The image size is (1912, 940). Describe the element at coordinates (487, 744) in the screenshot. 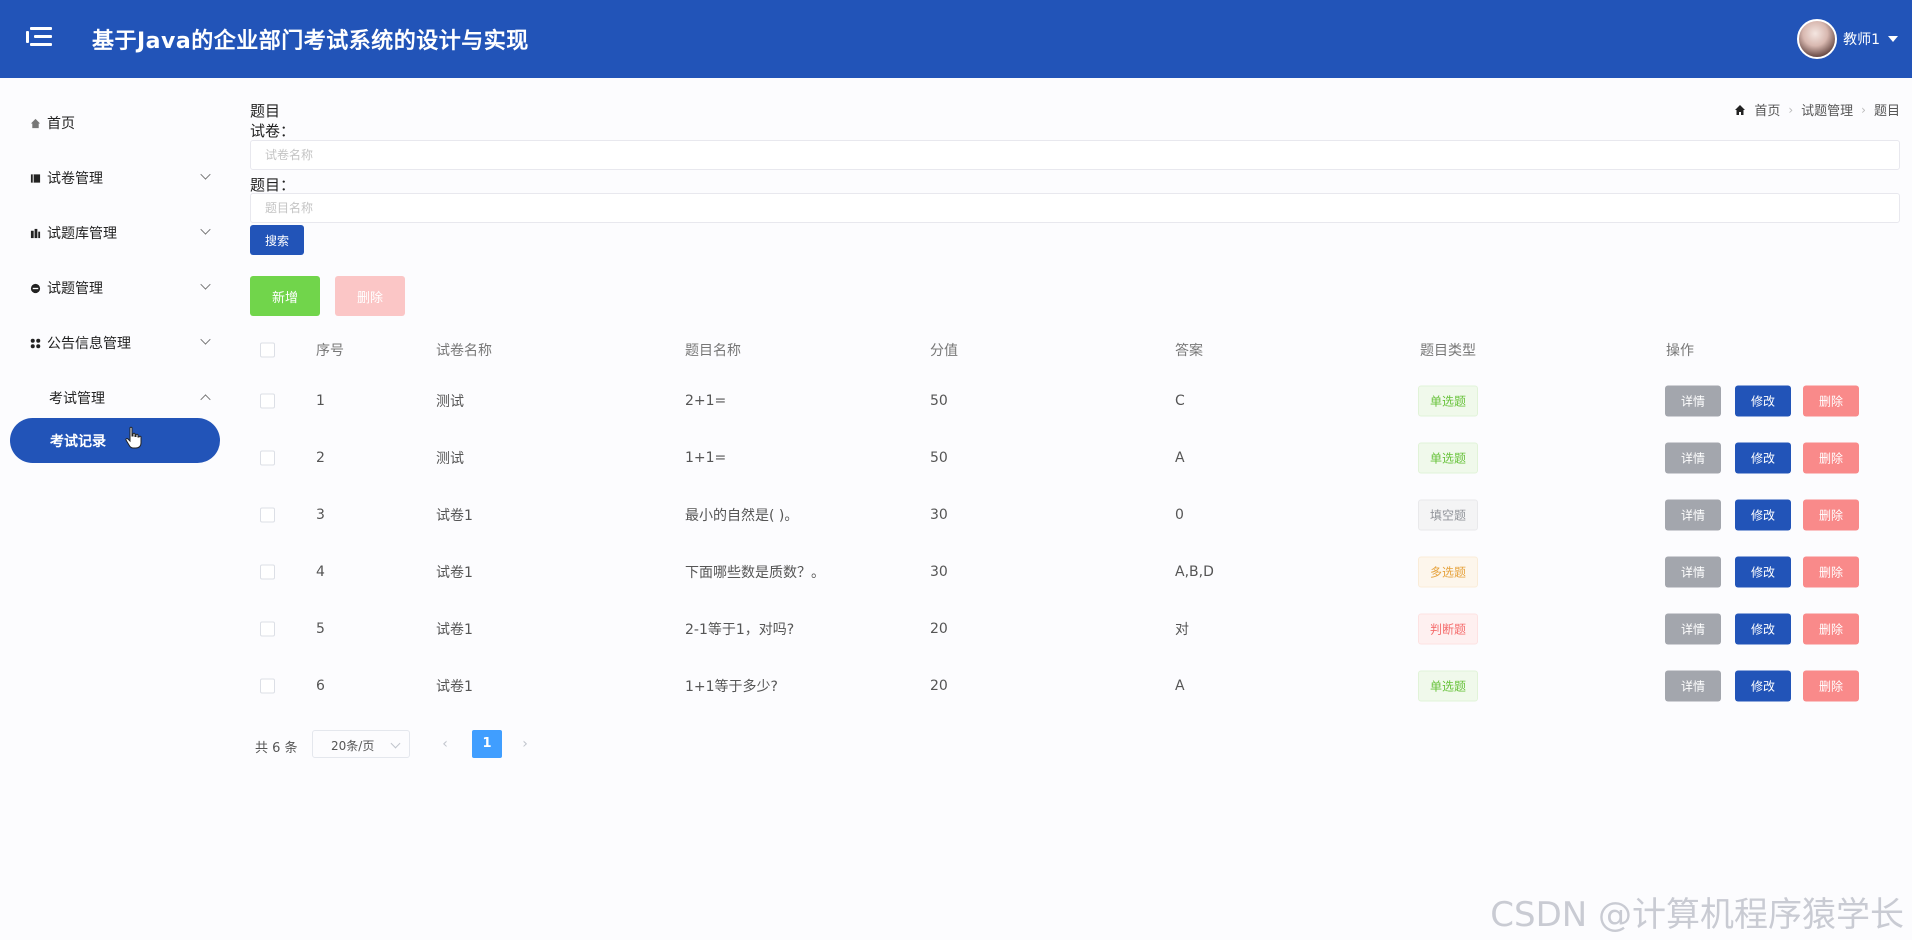

I see `page-number-button: 1` at that location.